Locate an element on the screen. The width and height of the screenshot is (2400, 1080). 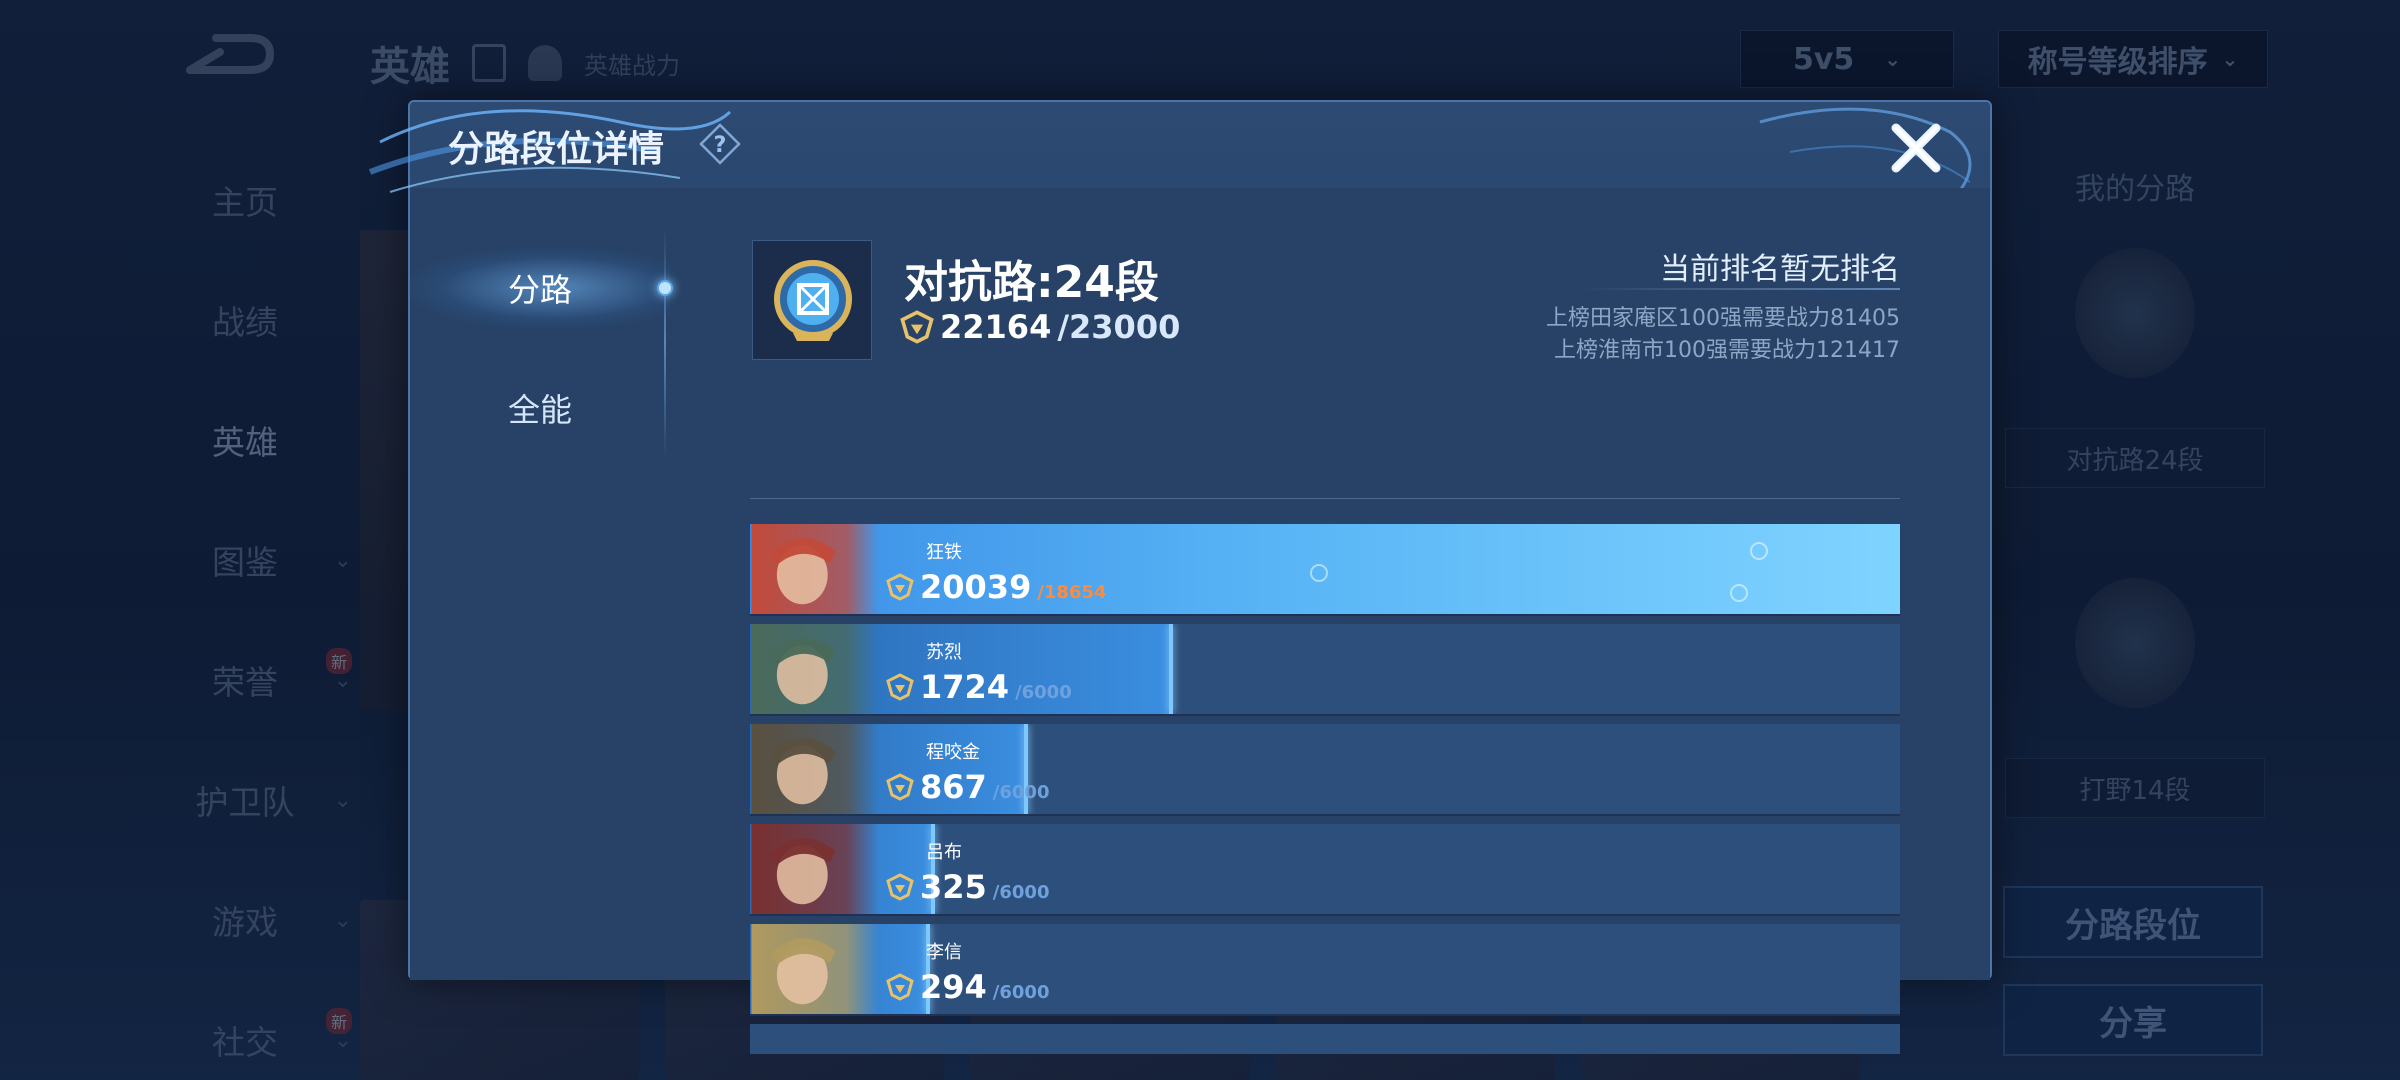
rank-emblem is located at coordinates (812, 300).